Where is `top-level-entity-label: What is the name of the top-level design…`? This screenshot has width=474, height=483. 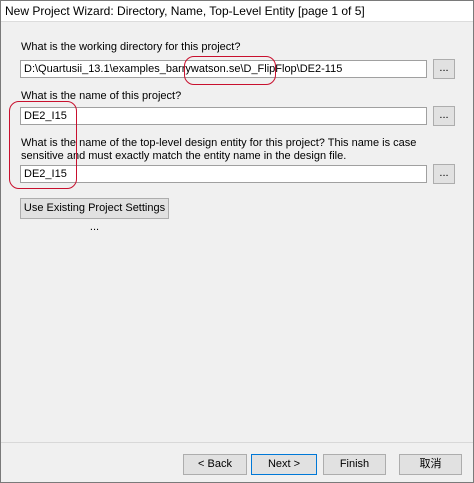 top-level-entity-label: What is the name of the top-level design… is located at coordinates (219, 149).